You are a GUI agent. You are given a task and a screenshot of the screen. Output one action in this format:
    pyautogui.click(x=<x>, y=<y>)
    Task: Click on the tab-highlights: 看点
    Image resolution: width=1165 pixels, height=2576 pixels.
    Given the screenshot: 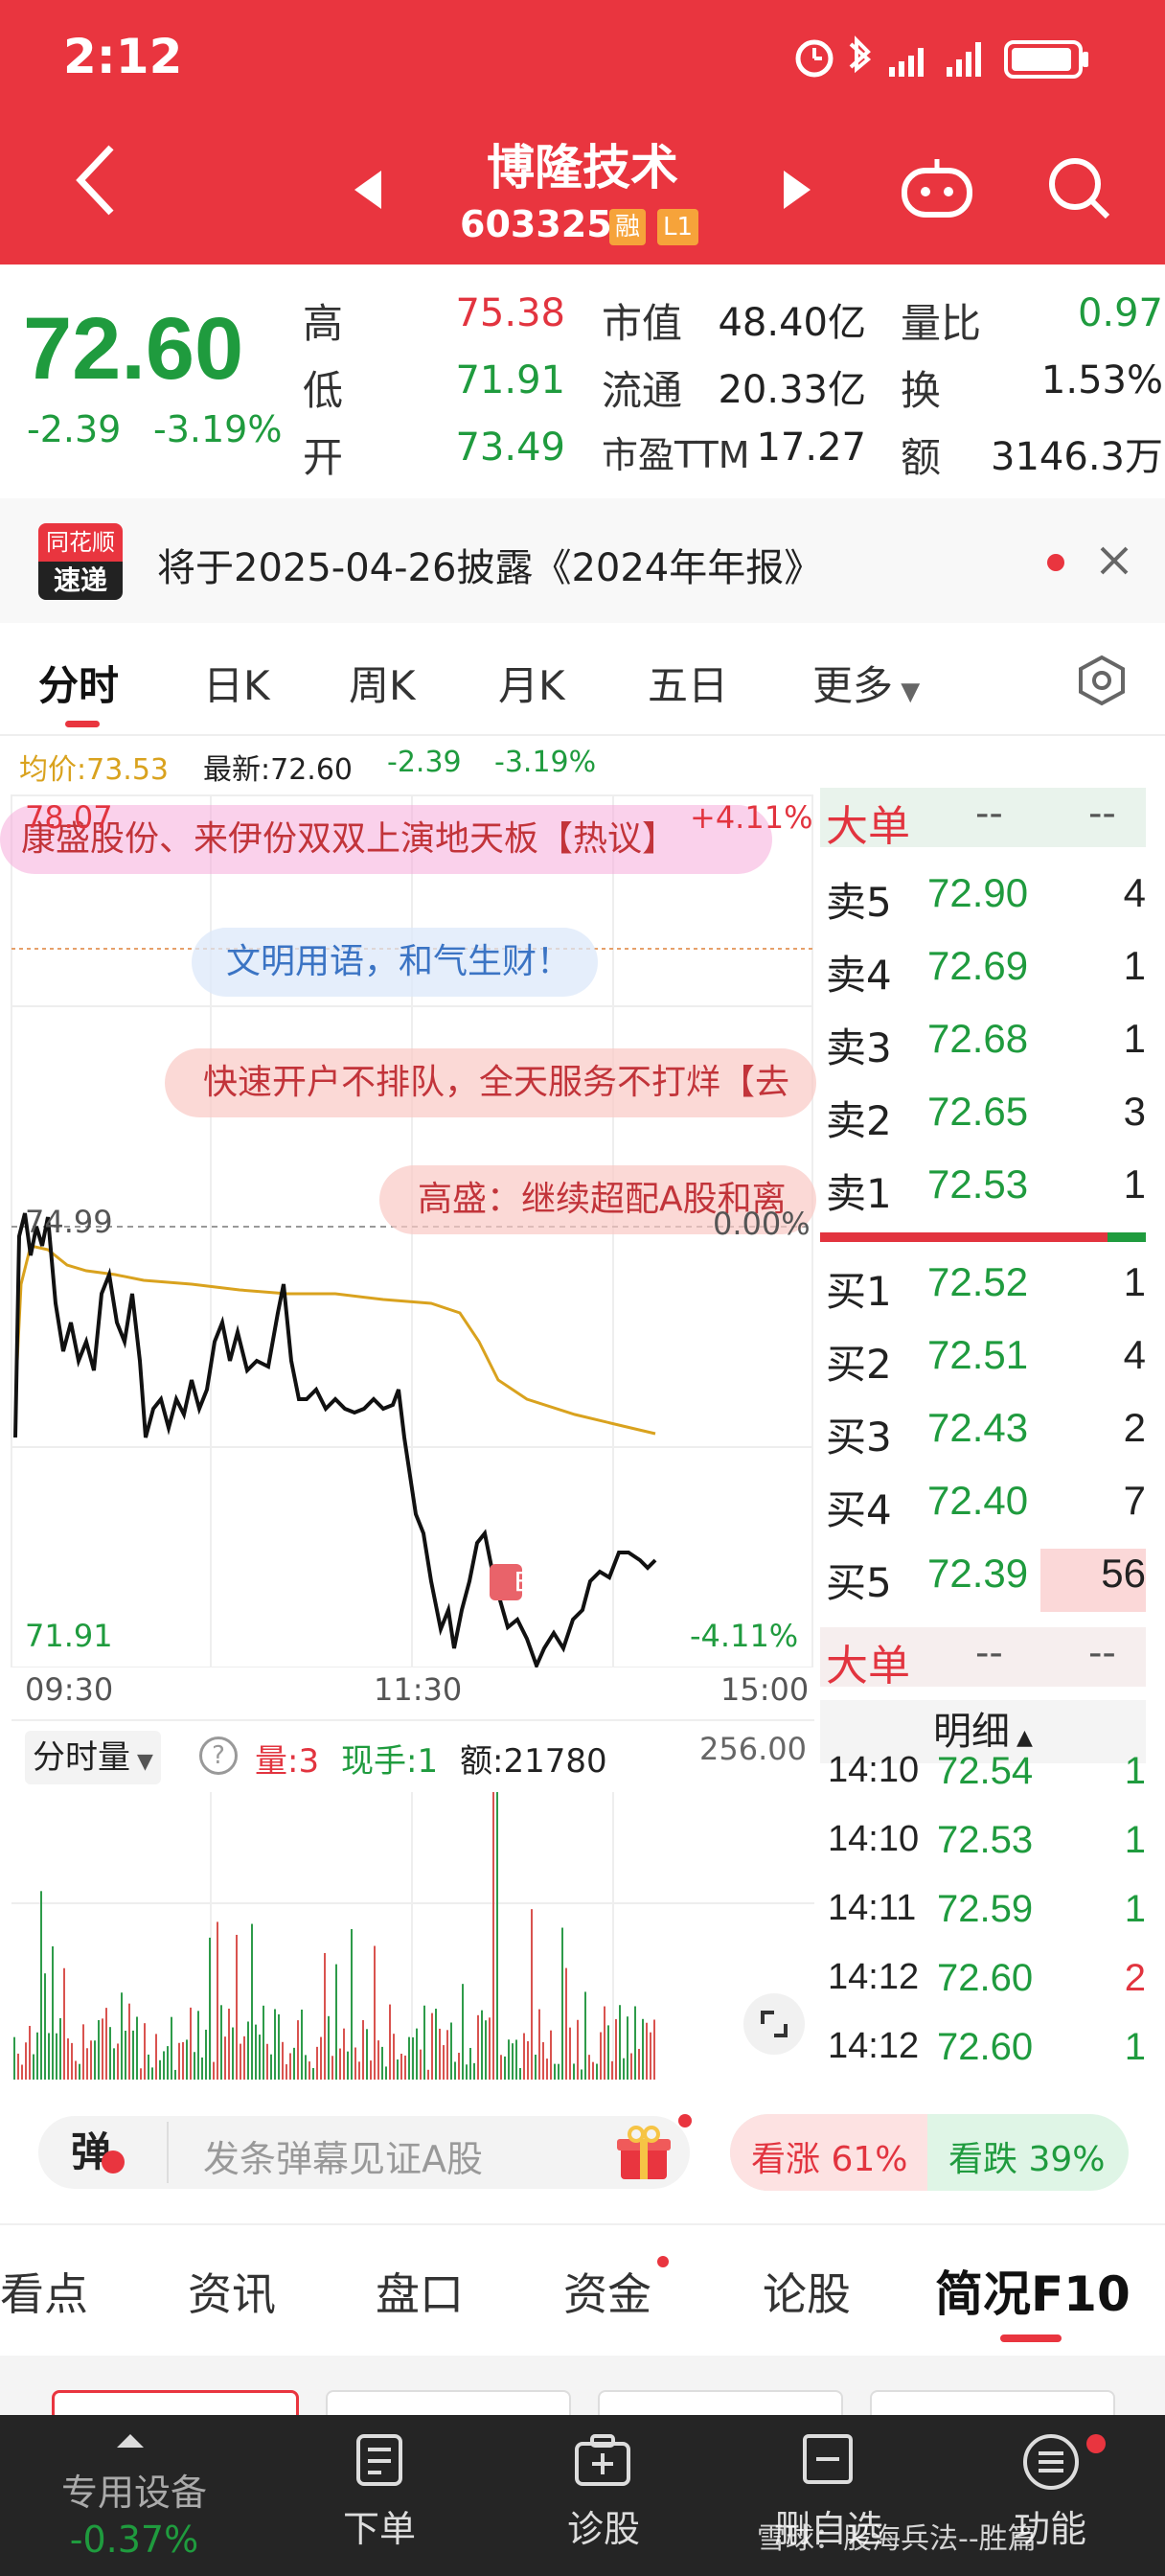 What is the action you would take?
    pyautogui.click(x=44, y=2291)
    